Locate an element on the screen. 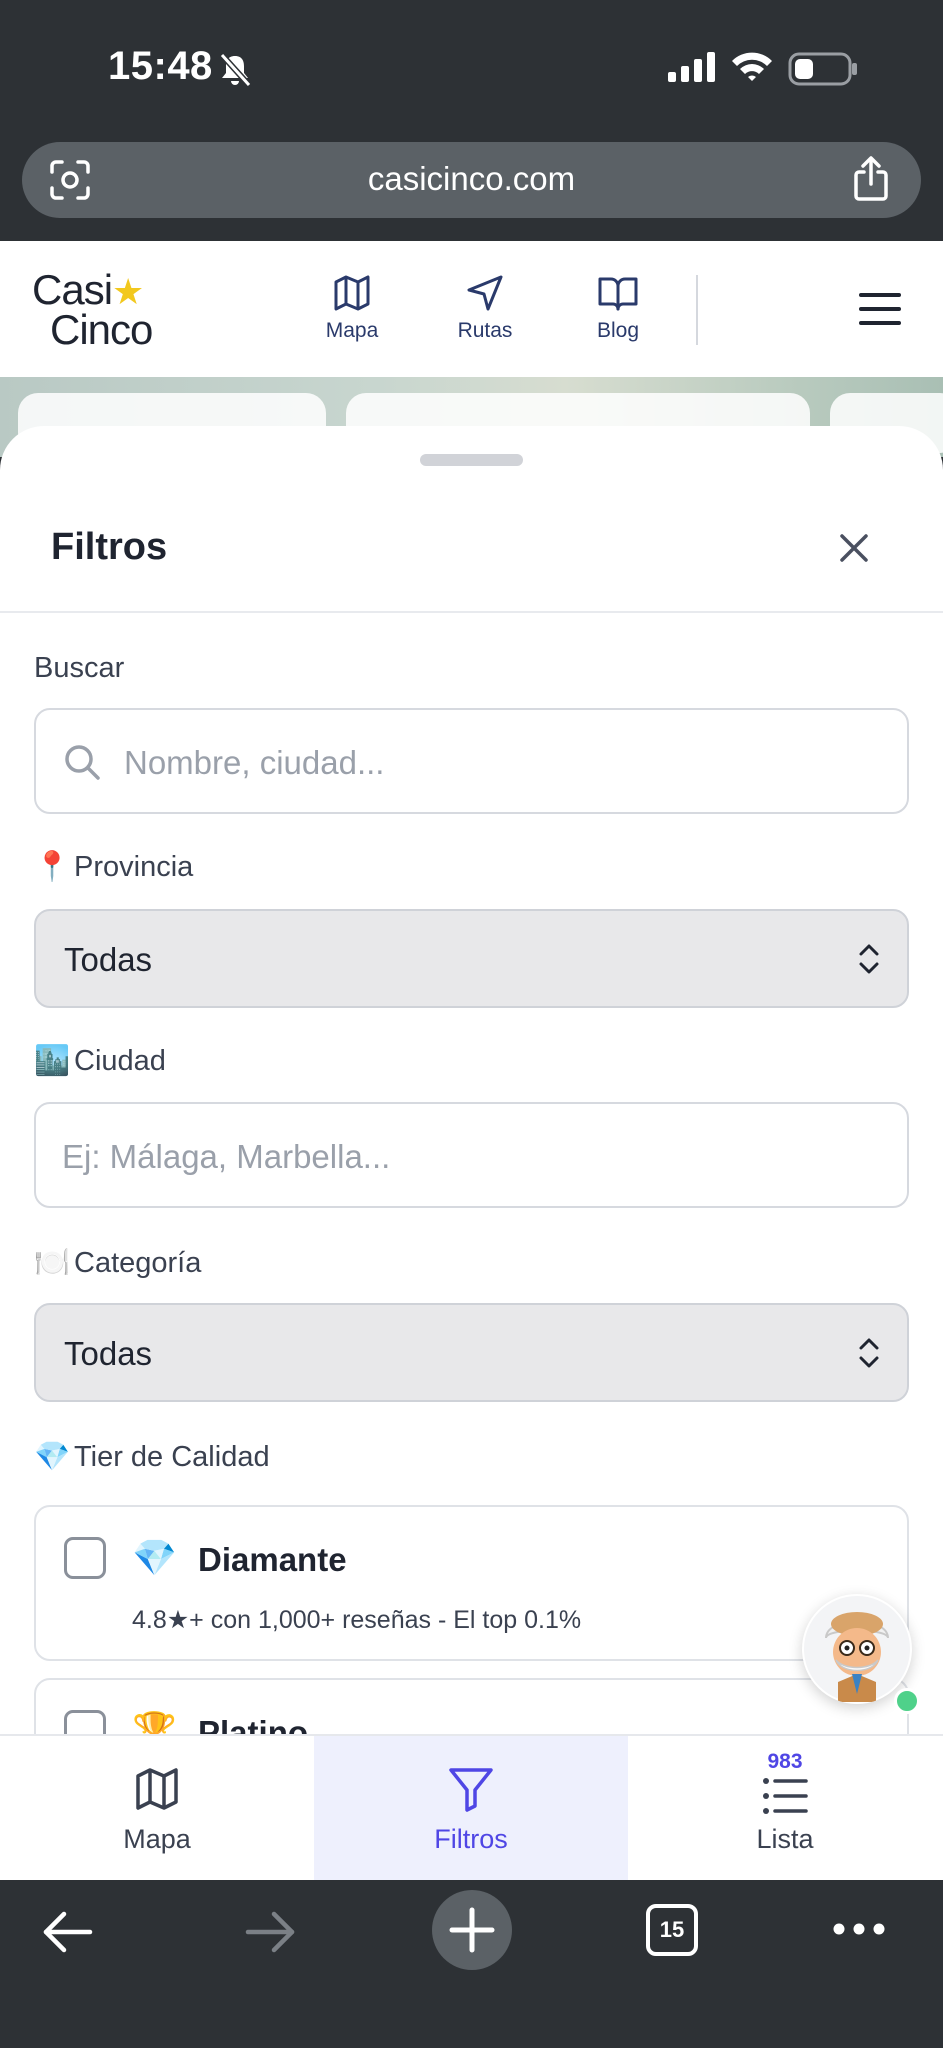 The image size is (943, 2048). bottom-tab-bar: Mapa Filtros 983 Lista is located at coordinates (471, 1807).